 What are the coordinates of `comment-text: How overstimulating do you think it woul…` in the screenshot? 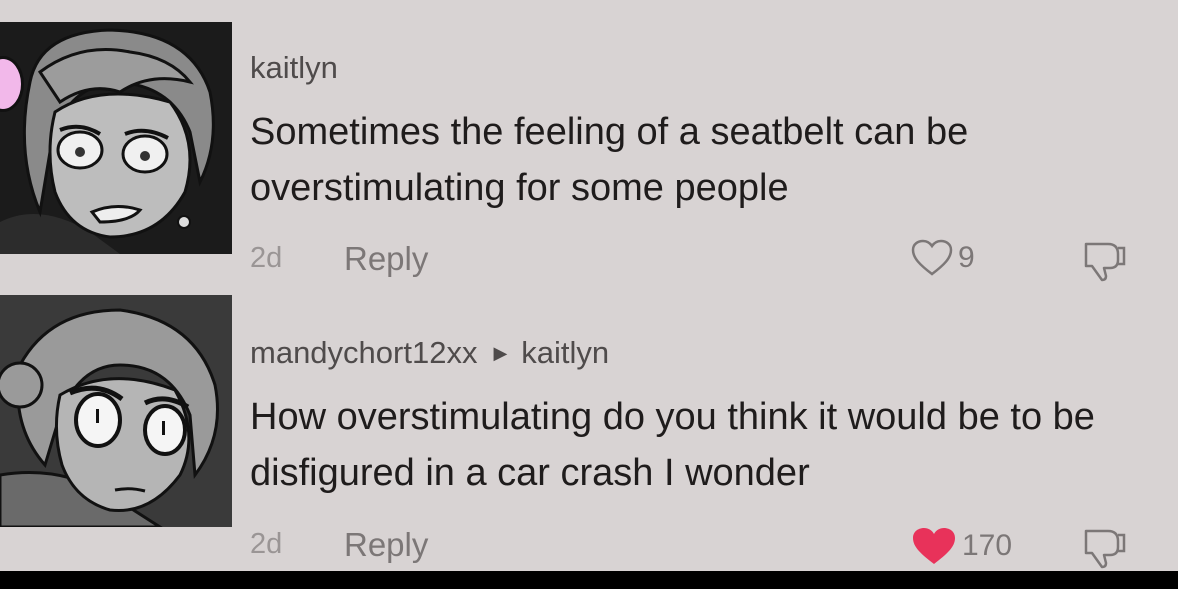 It's located at (672, 445).